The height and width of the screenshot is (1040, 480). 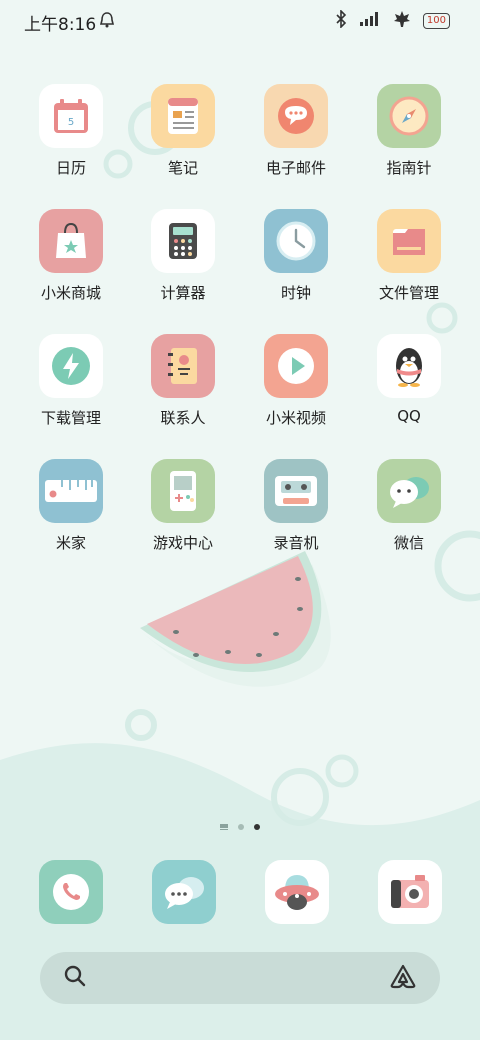 I want to click on compass-icon, so click(x=409, y=116).